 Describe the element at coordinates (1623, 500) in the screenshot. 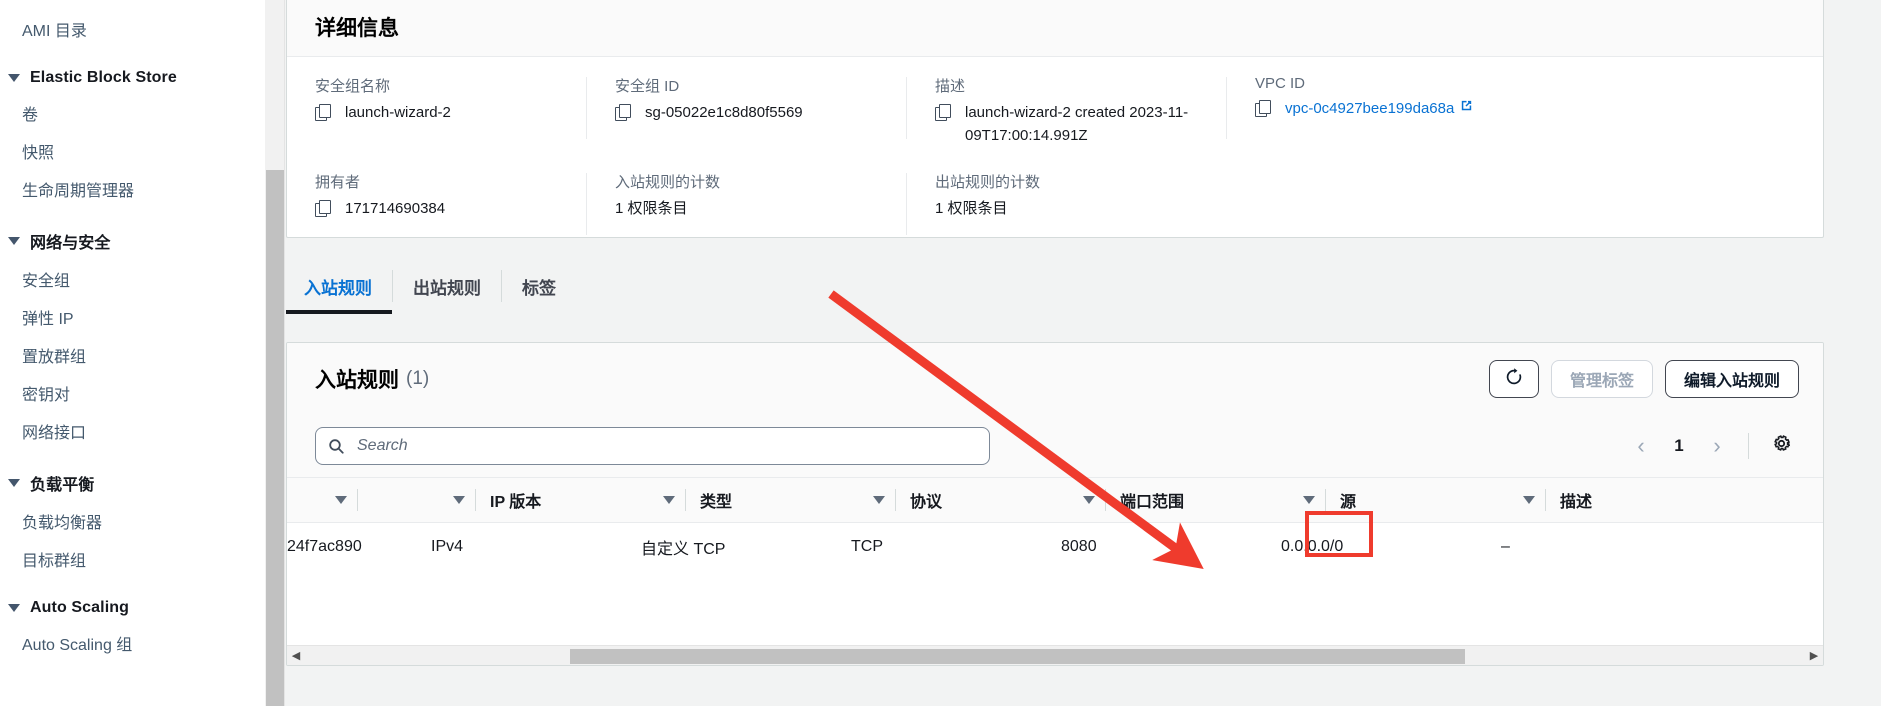

I see `table-header-description: 描述` at that location.